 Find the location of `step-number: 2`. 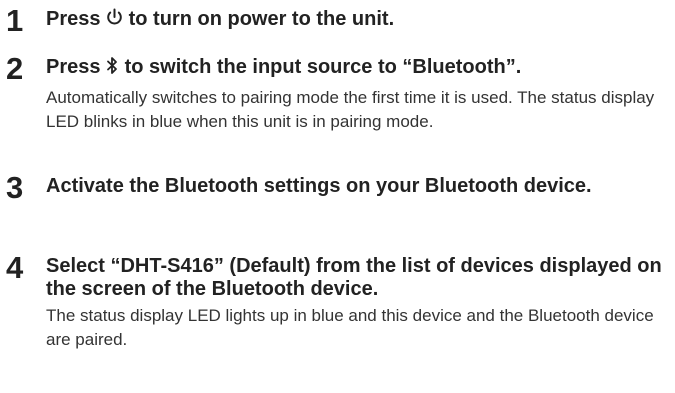

step-number: 2 is located at coordinates (15, 68).